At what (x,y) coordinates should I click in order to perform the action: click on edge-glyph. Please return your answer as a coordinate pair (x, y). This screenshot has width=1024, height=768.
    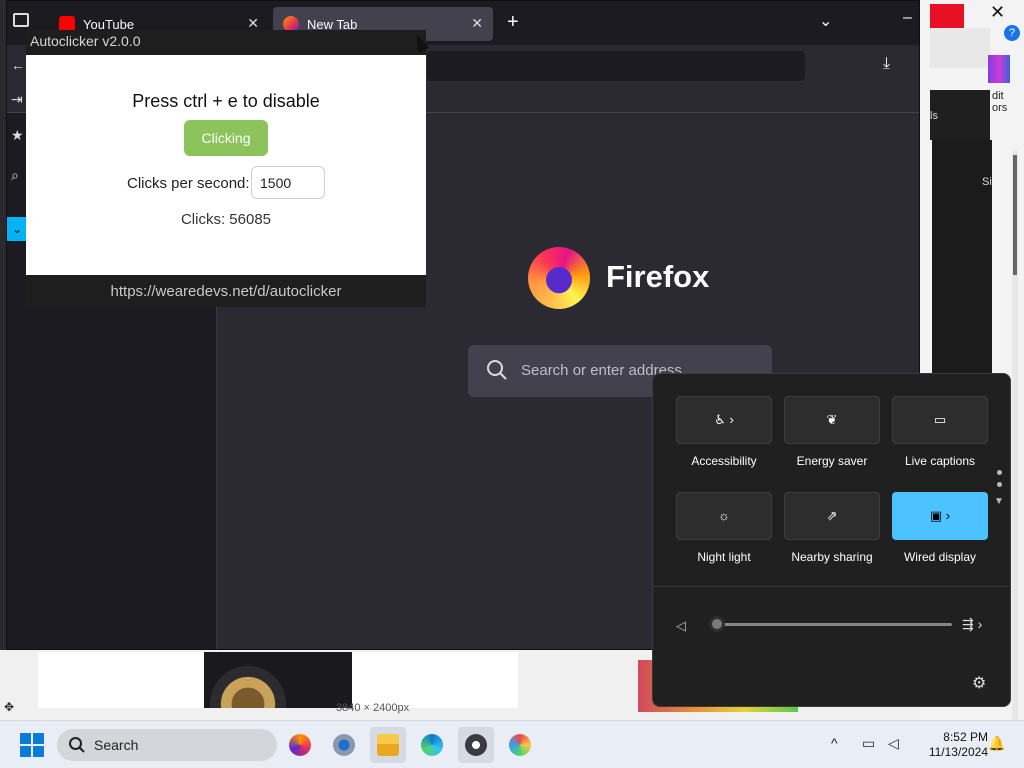
    Looking at the image, I should click on (432, 745).